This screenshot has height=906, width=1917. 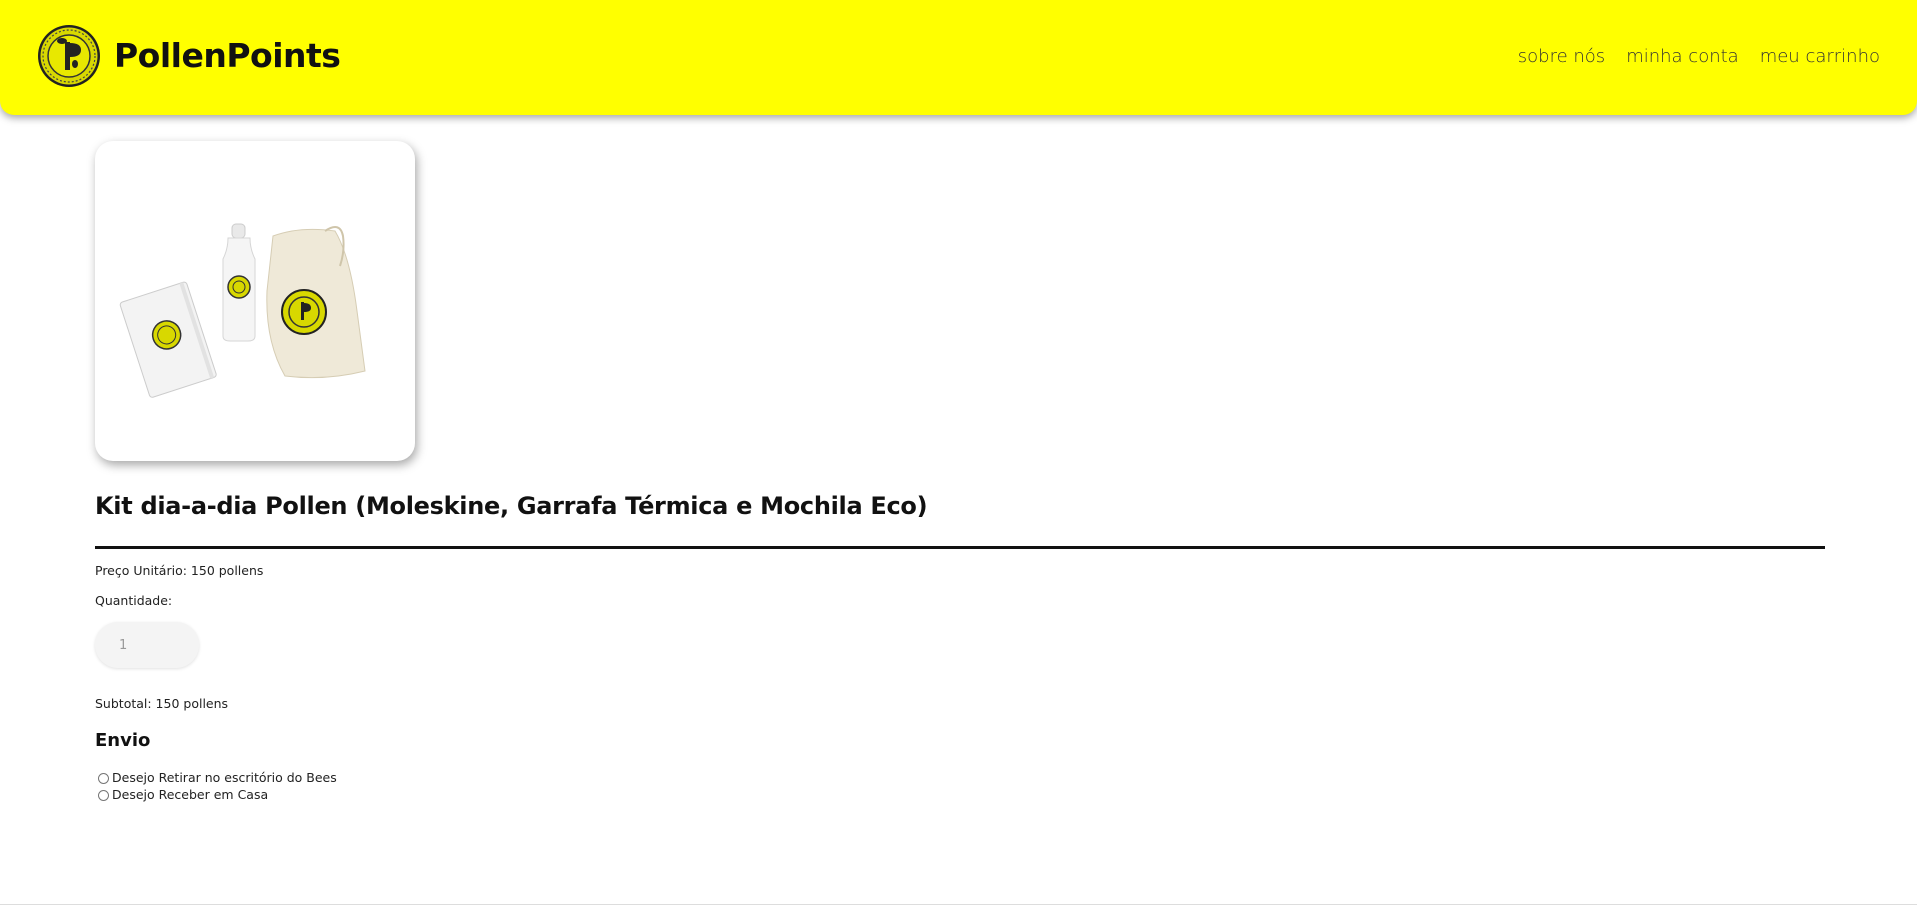 What do you see at coordinates (103, 778) in the screenshot?
I see `shipping-pickup-radio` at bounding box center [103, 778].